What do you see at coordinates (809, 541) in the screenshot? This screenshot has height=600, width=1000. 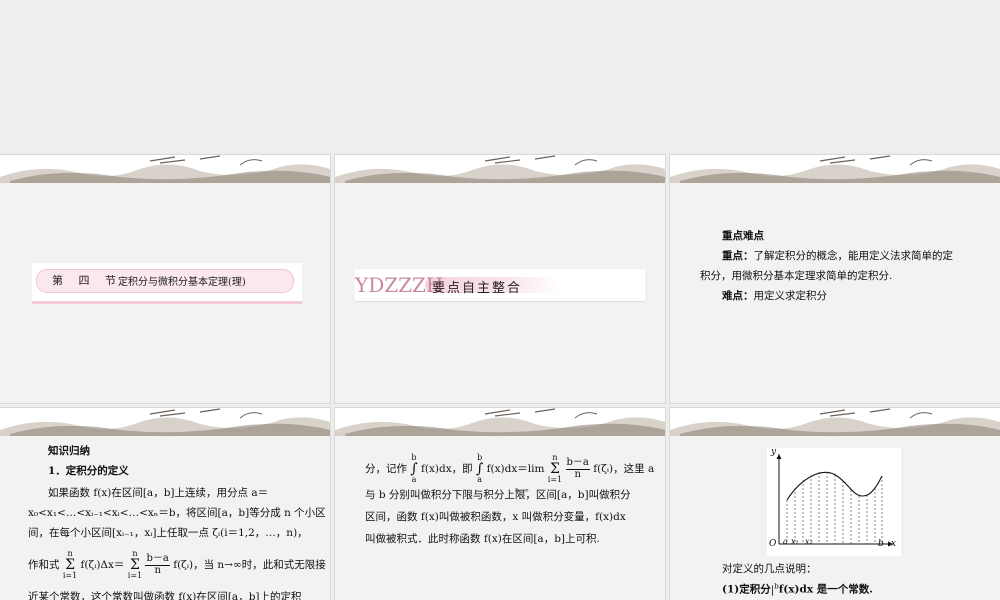 I see `label-x2: x₂` at bounding box center [809, 541].